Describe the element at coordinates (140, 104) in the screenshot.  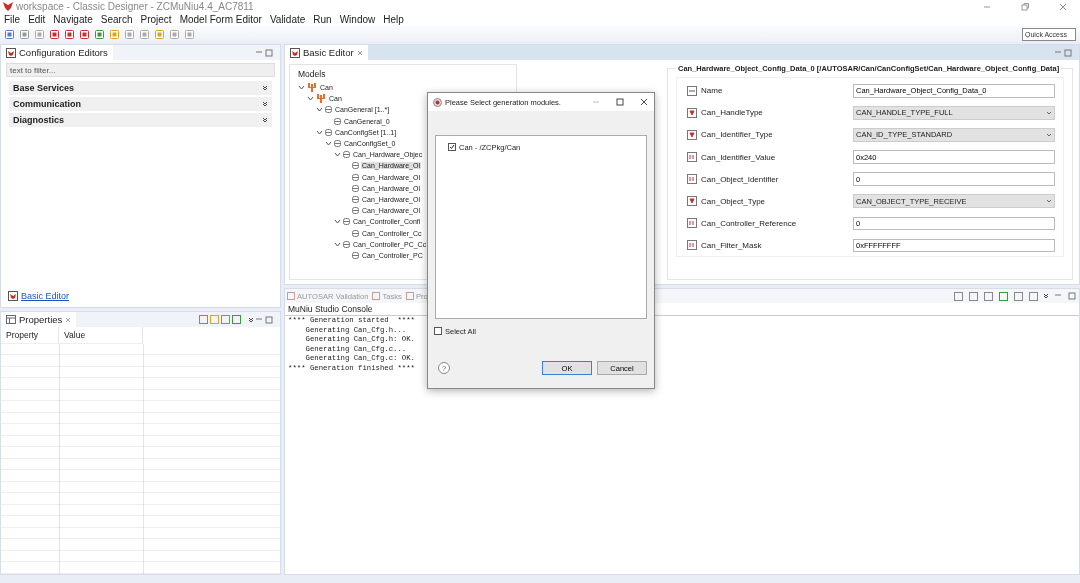
I see `section-header: Communication` at that location.